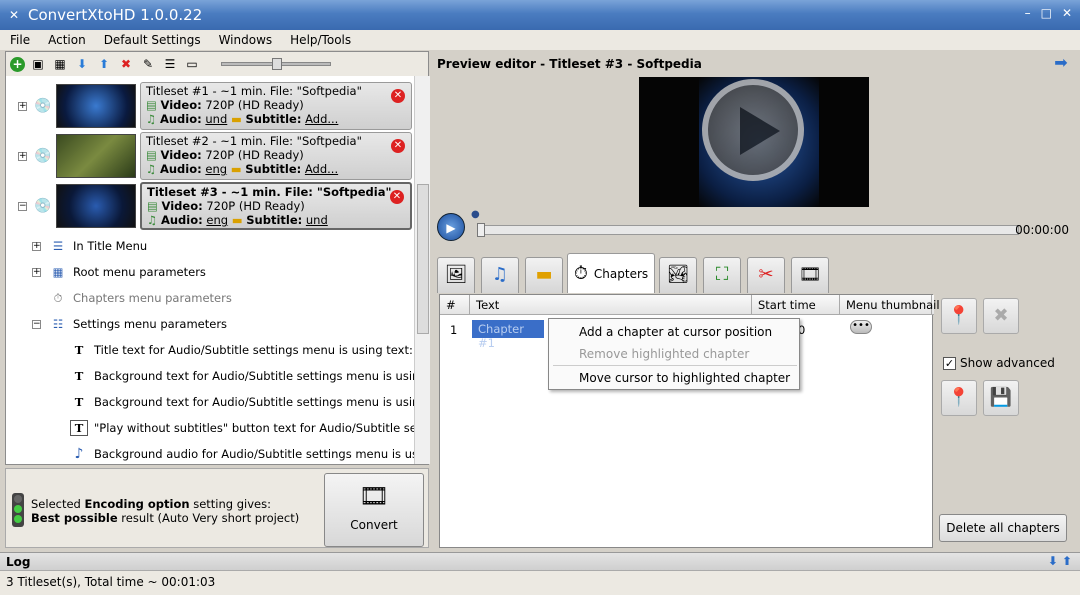 This screenshot has width=1080, height=595. What do you see at coordinates (170, 64) in the screenshot?
I see `list-icon: ☰` at bounding box center [170, 64].